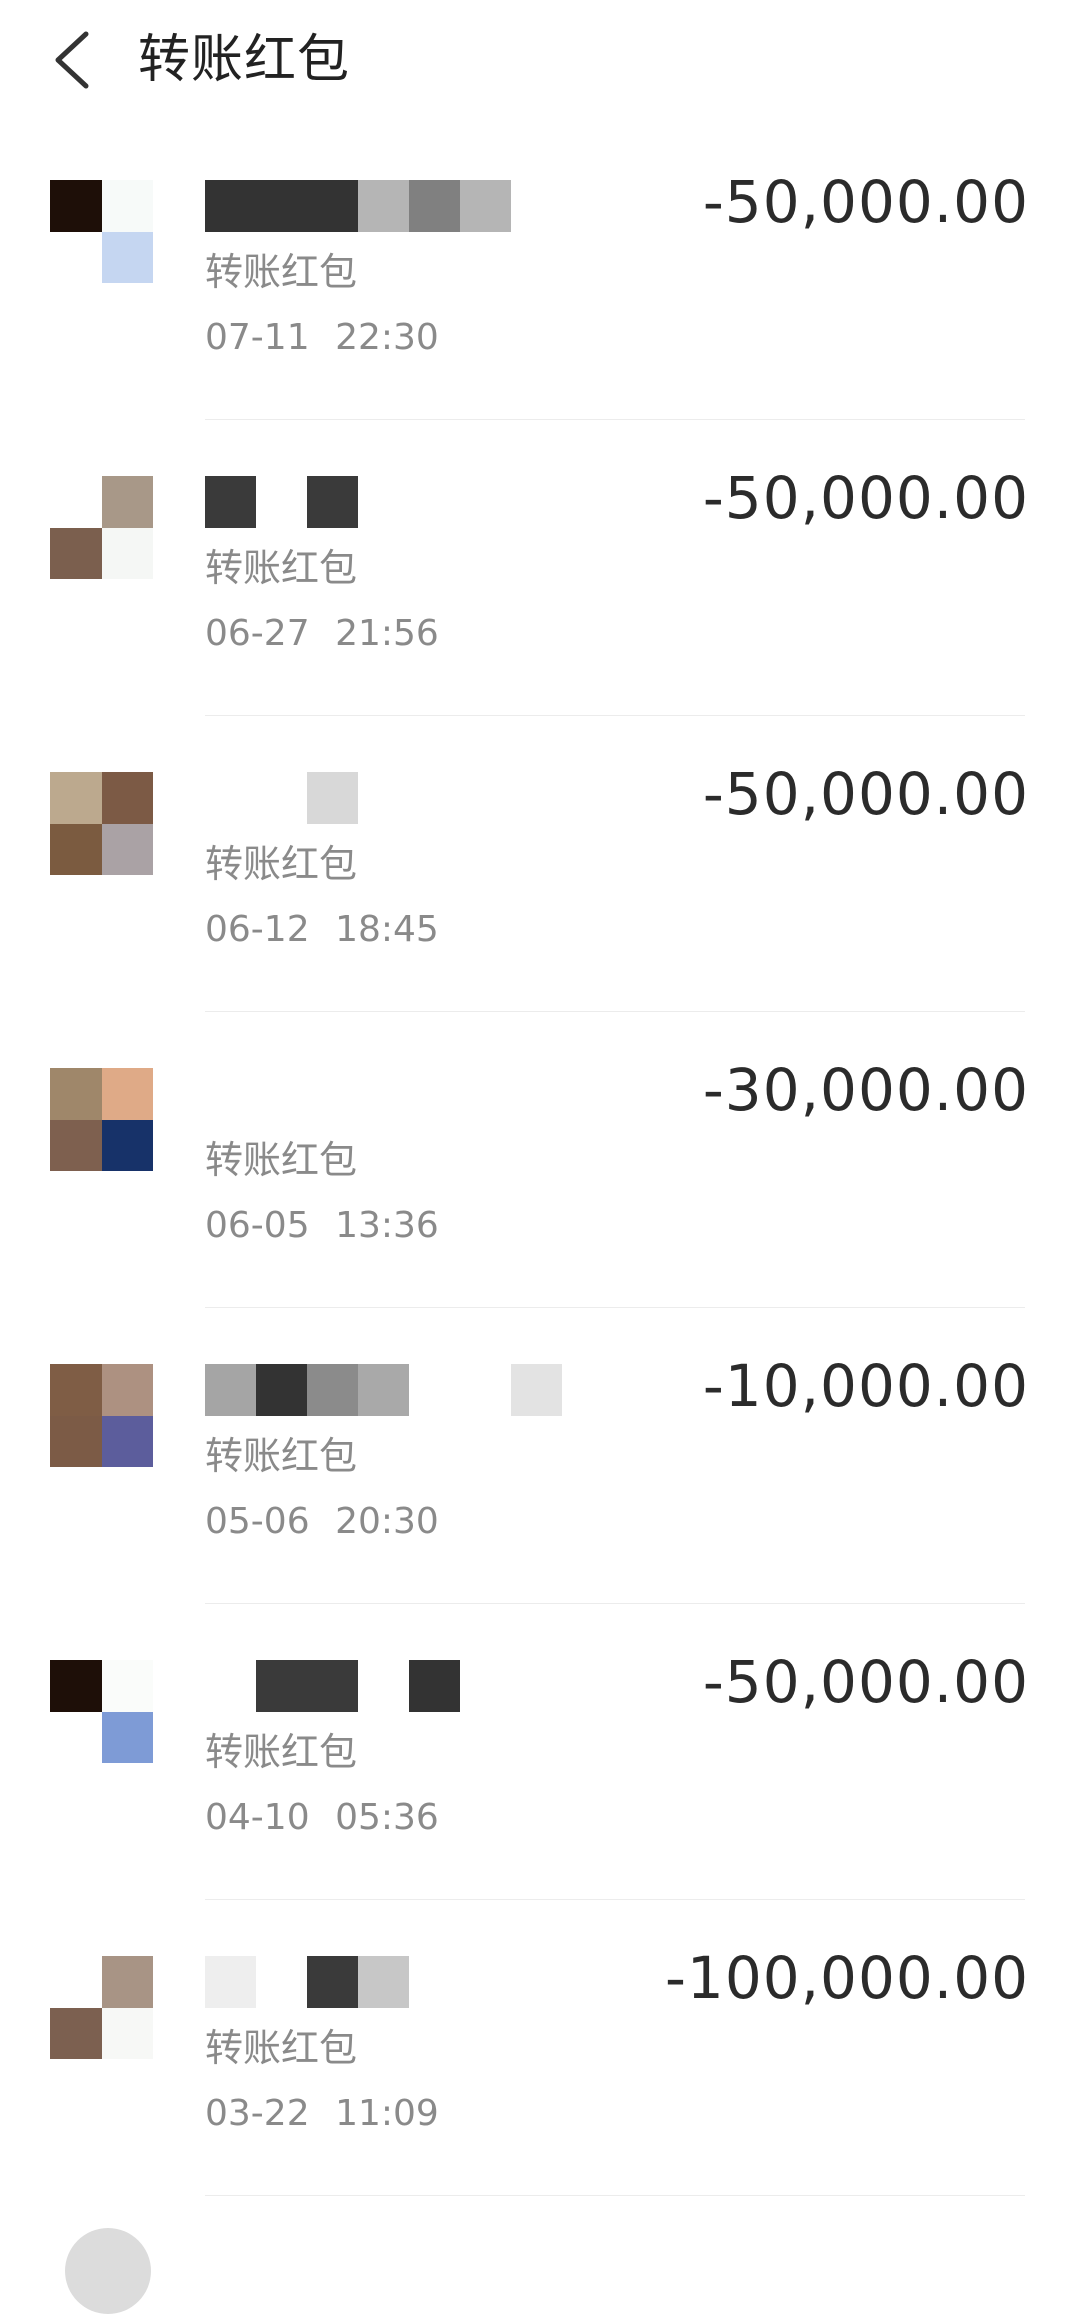 This screenshot has height=2314, width=1080. I want to click on transaction-date: 06-05, so click(257, 1225).